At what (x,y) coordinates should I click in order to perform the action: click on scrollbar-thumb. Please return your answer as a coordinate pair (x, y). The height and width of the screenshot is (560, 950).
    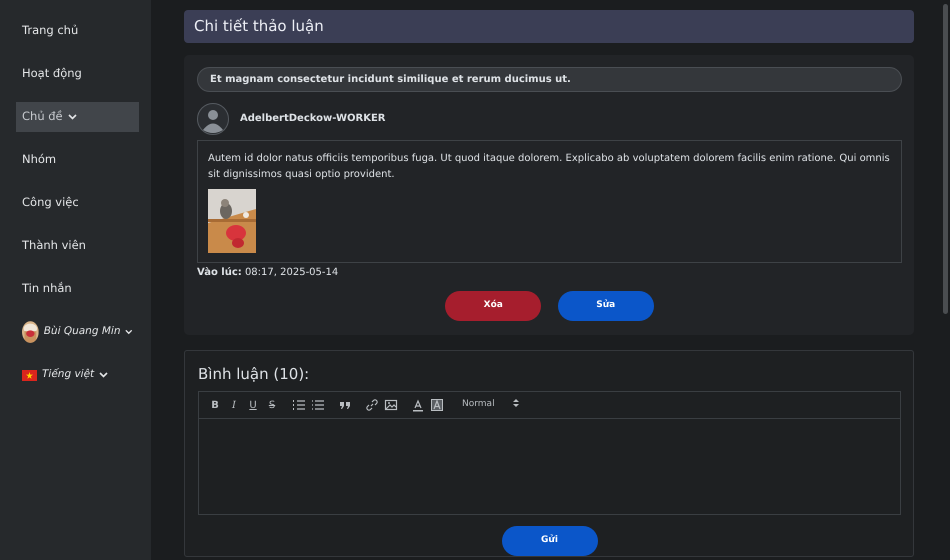
    Looking at the image, I should click on (945, 159).